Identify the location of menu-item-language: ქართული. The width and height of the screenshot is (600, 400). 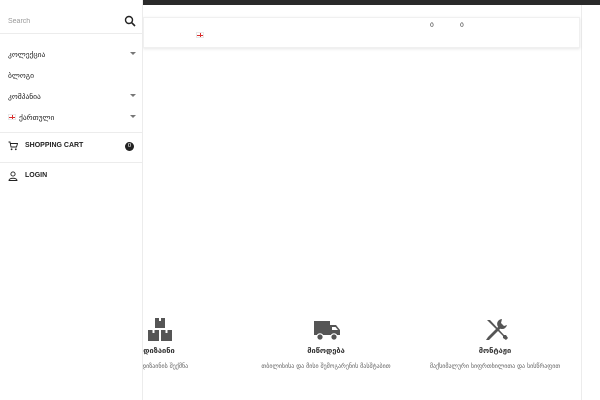
(72, 118).